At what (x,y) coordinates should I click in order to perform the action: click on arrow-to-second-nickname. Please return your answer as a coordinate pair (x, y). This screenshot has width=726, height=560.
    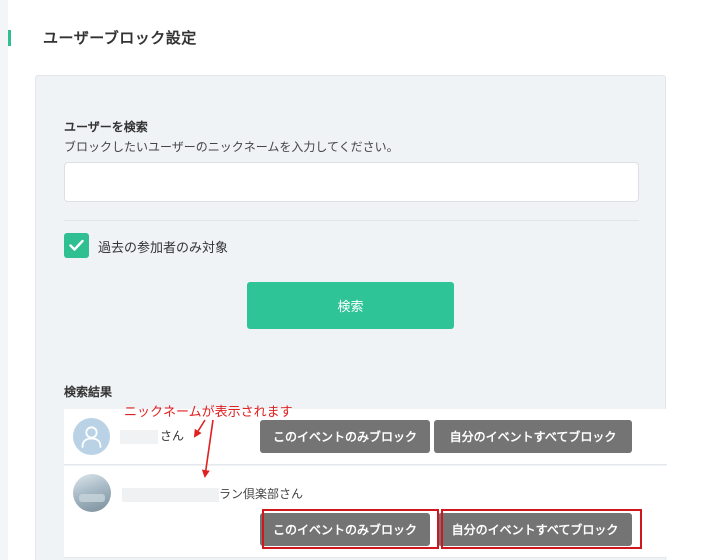
    Looking at the image, I should click on (207, 448).